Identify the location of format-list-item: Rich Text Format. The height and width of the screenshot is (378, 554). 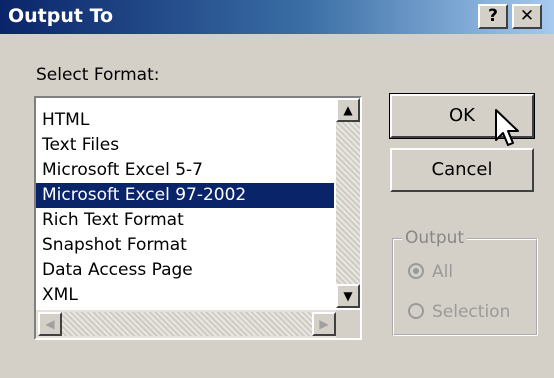
(185, 220).